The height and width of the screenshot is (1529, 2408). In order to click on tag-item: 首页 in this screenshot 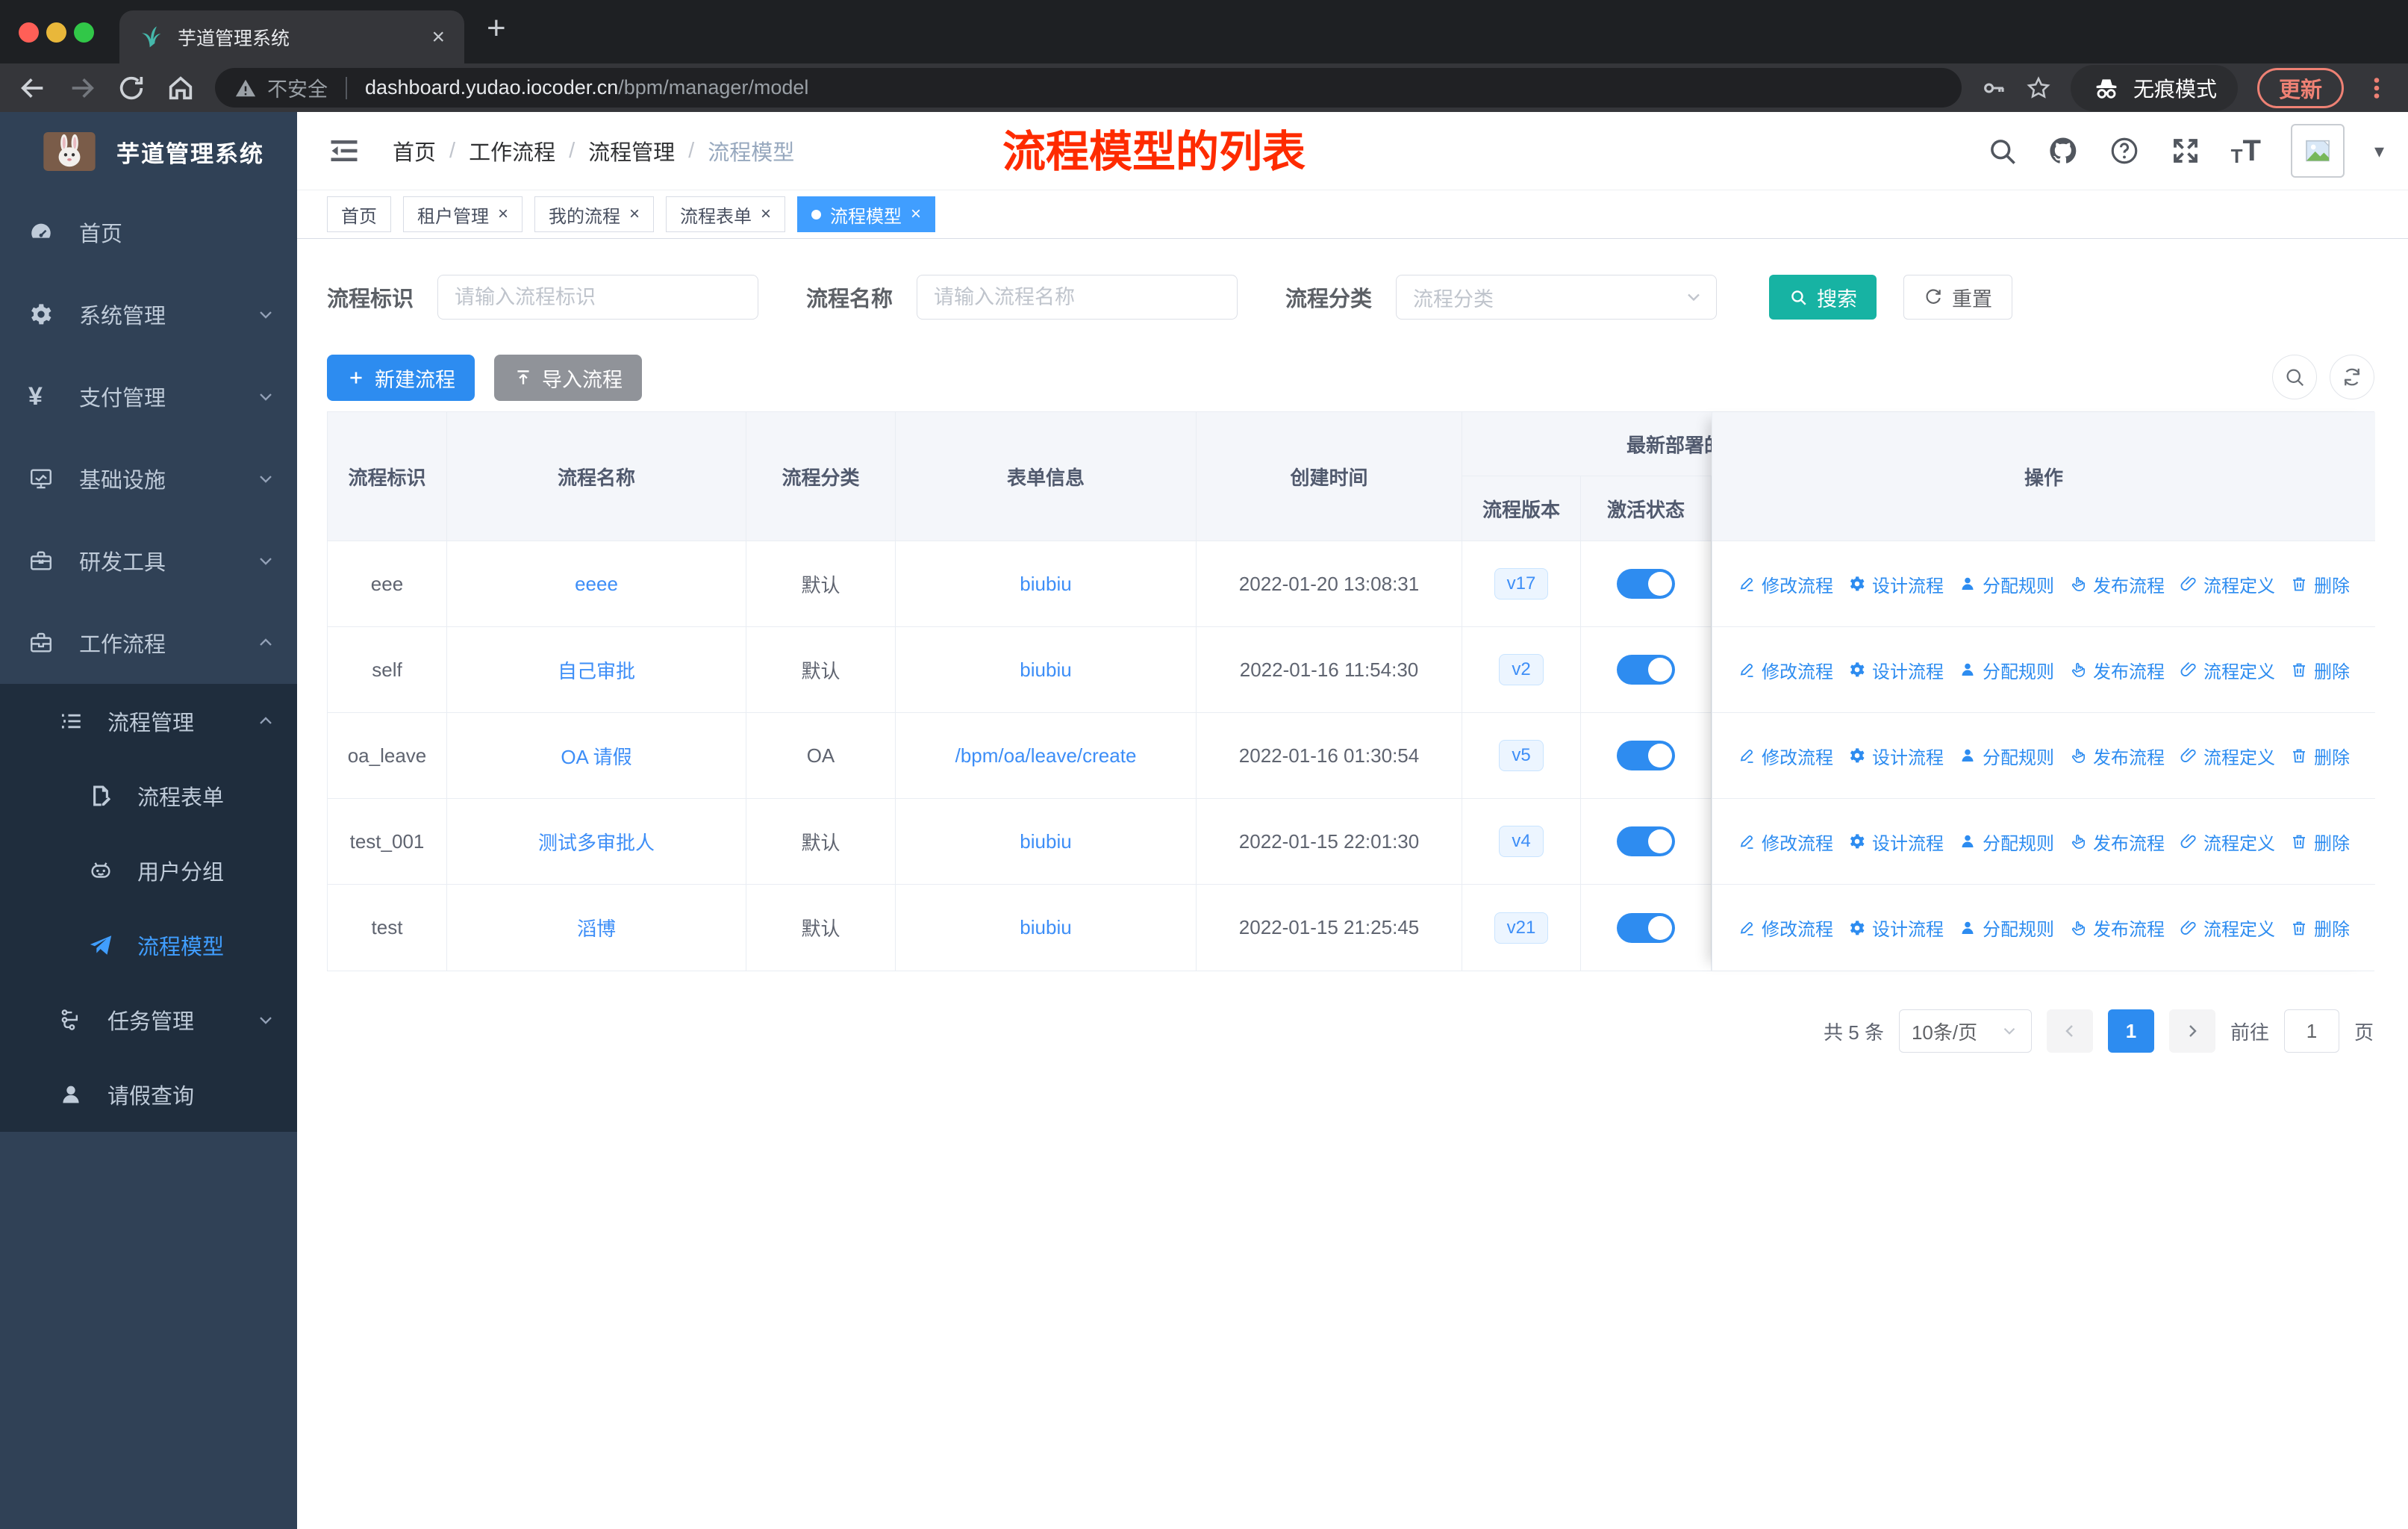, I will do `click(359, 214)`.